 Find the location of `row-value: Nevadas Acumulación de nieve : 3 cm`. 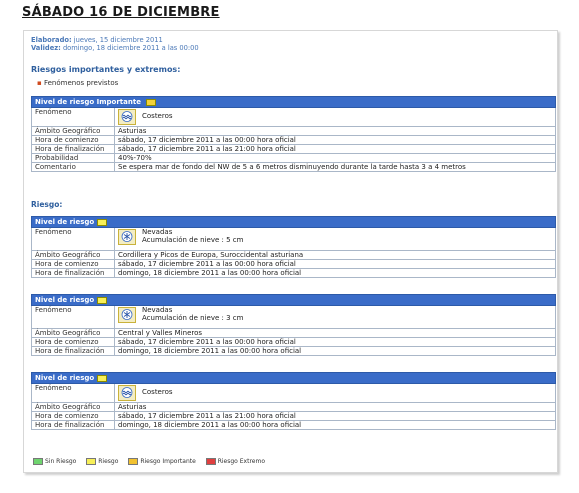

row-value: Nevadas Acumulación de nieve : 3 cm is located at coordinates (335, 317).